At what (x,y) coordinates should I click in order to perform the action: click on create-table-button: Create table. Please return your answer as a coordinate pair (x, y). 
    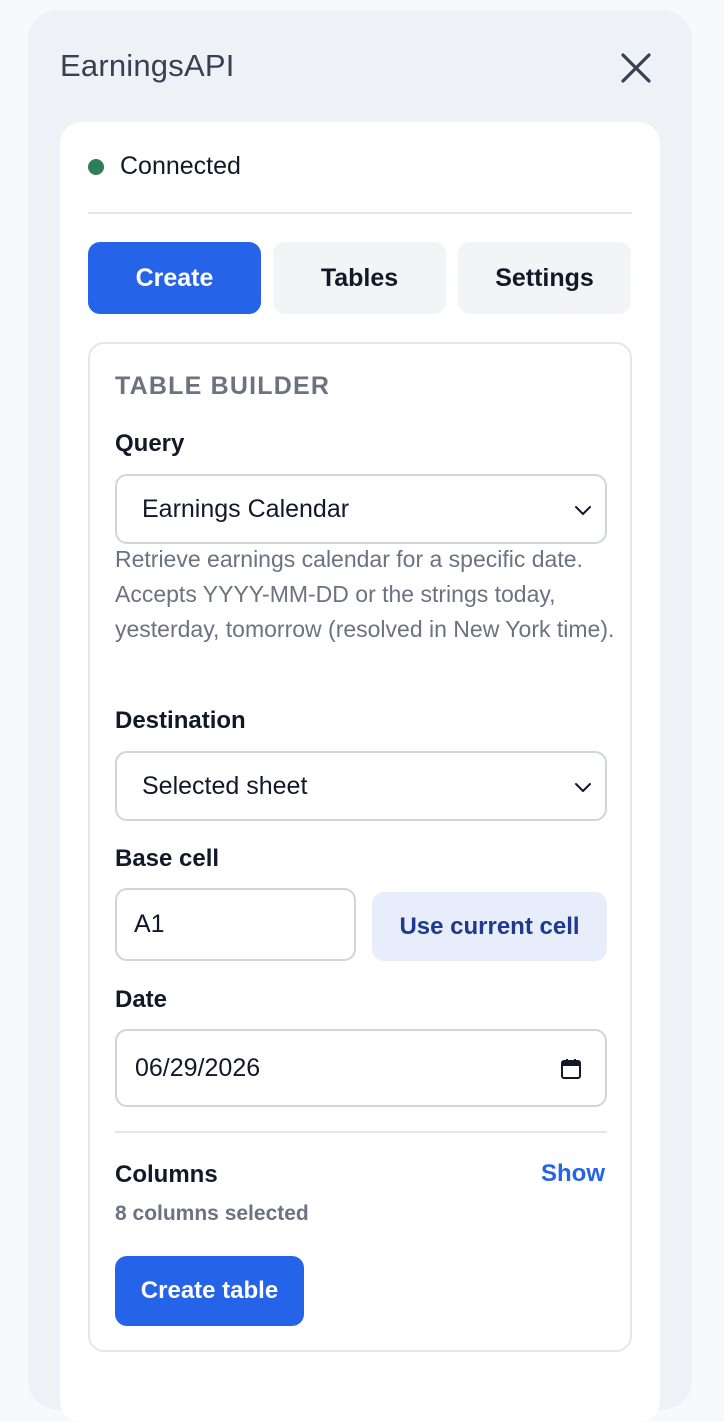
    Looking at the image, I should click on (209, 1291).